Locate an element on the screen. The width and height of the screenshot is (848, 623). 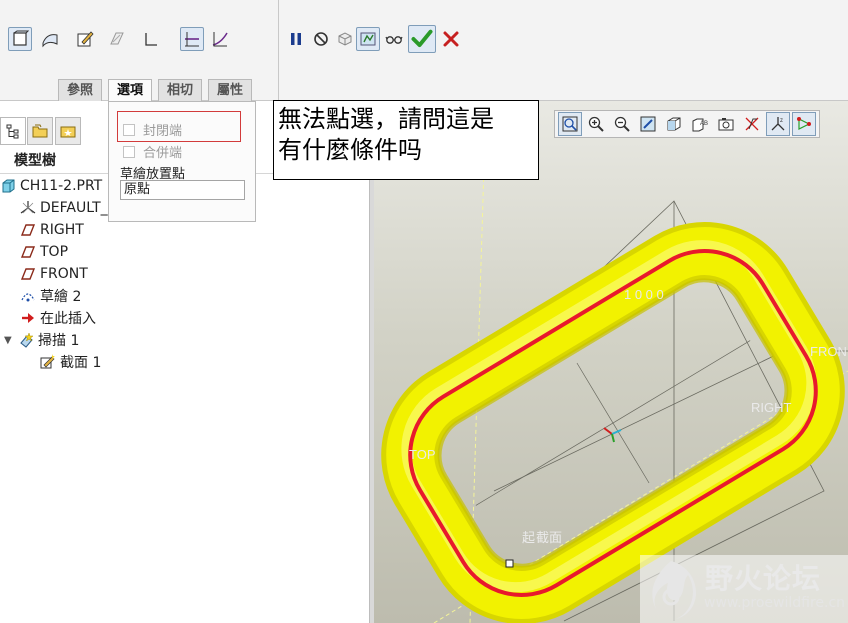
tab-folder-browser is located at coordinates (40, 131).